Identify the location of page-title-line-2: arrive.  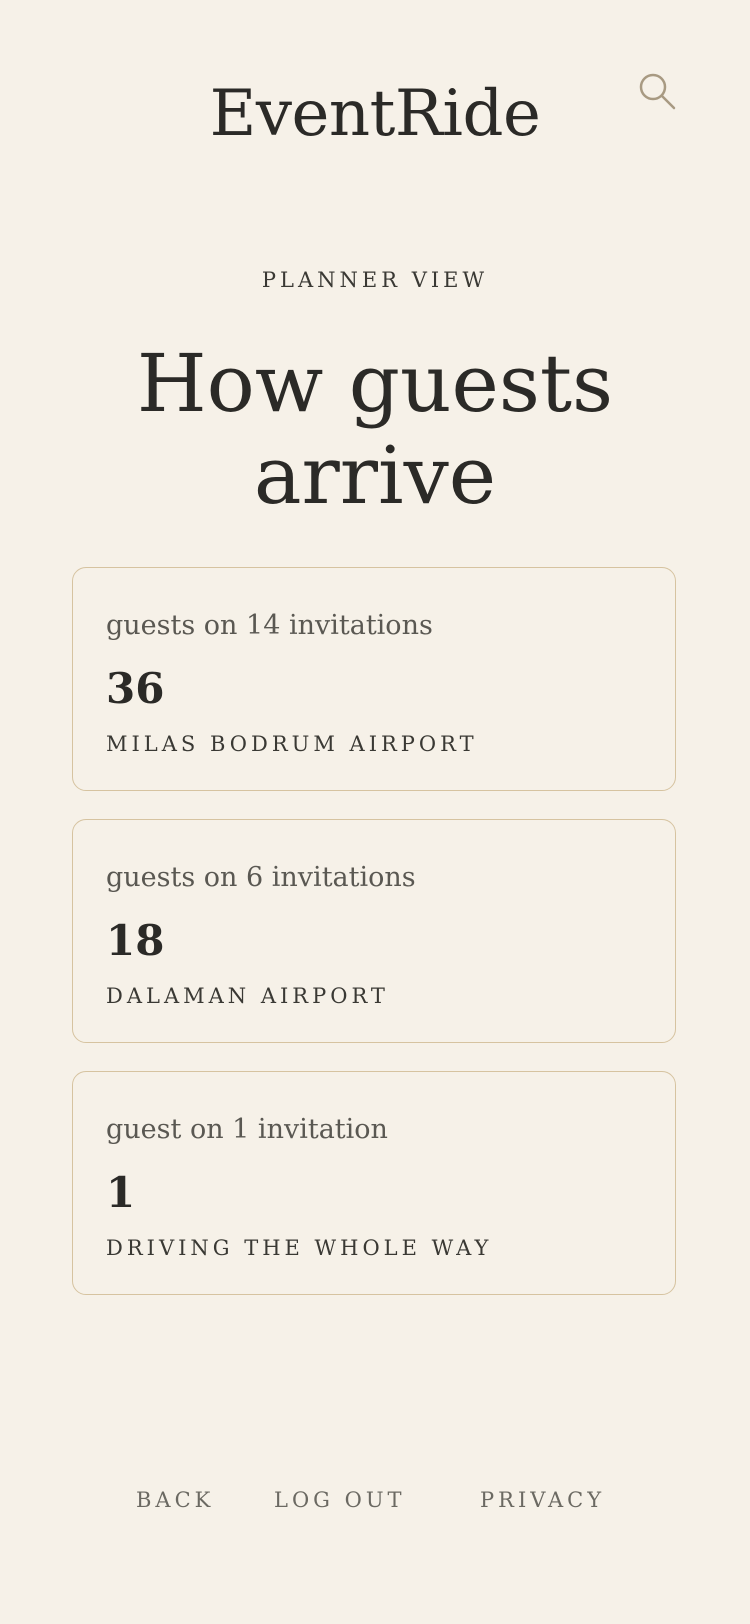
(375, 475).